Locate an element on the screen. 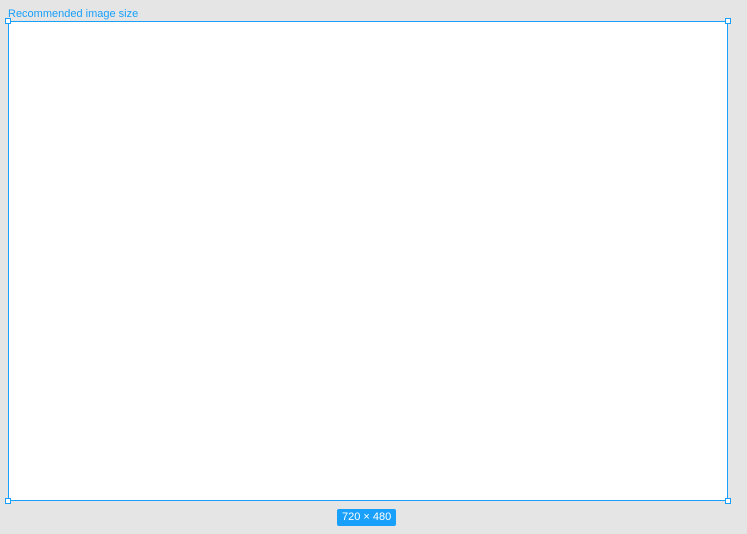  frame-label: Recommended image size is located at coordinates (73, 14).